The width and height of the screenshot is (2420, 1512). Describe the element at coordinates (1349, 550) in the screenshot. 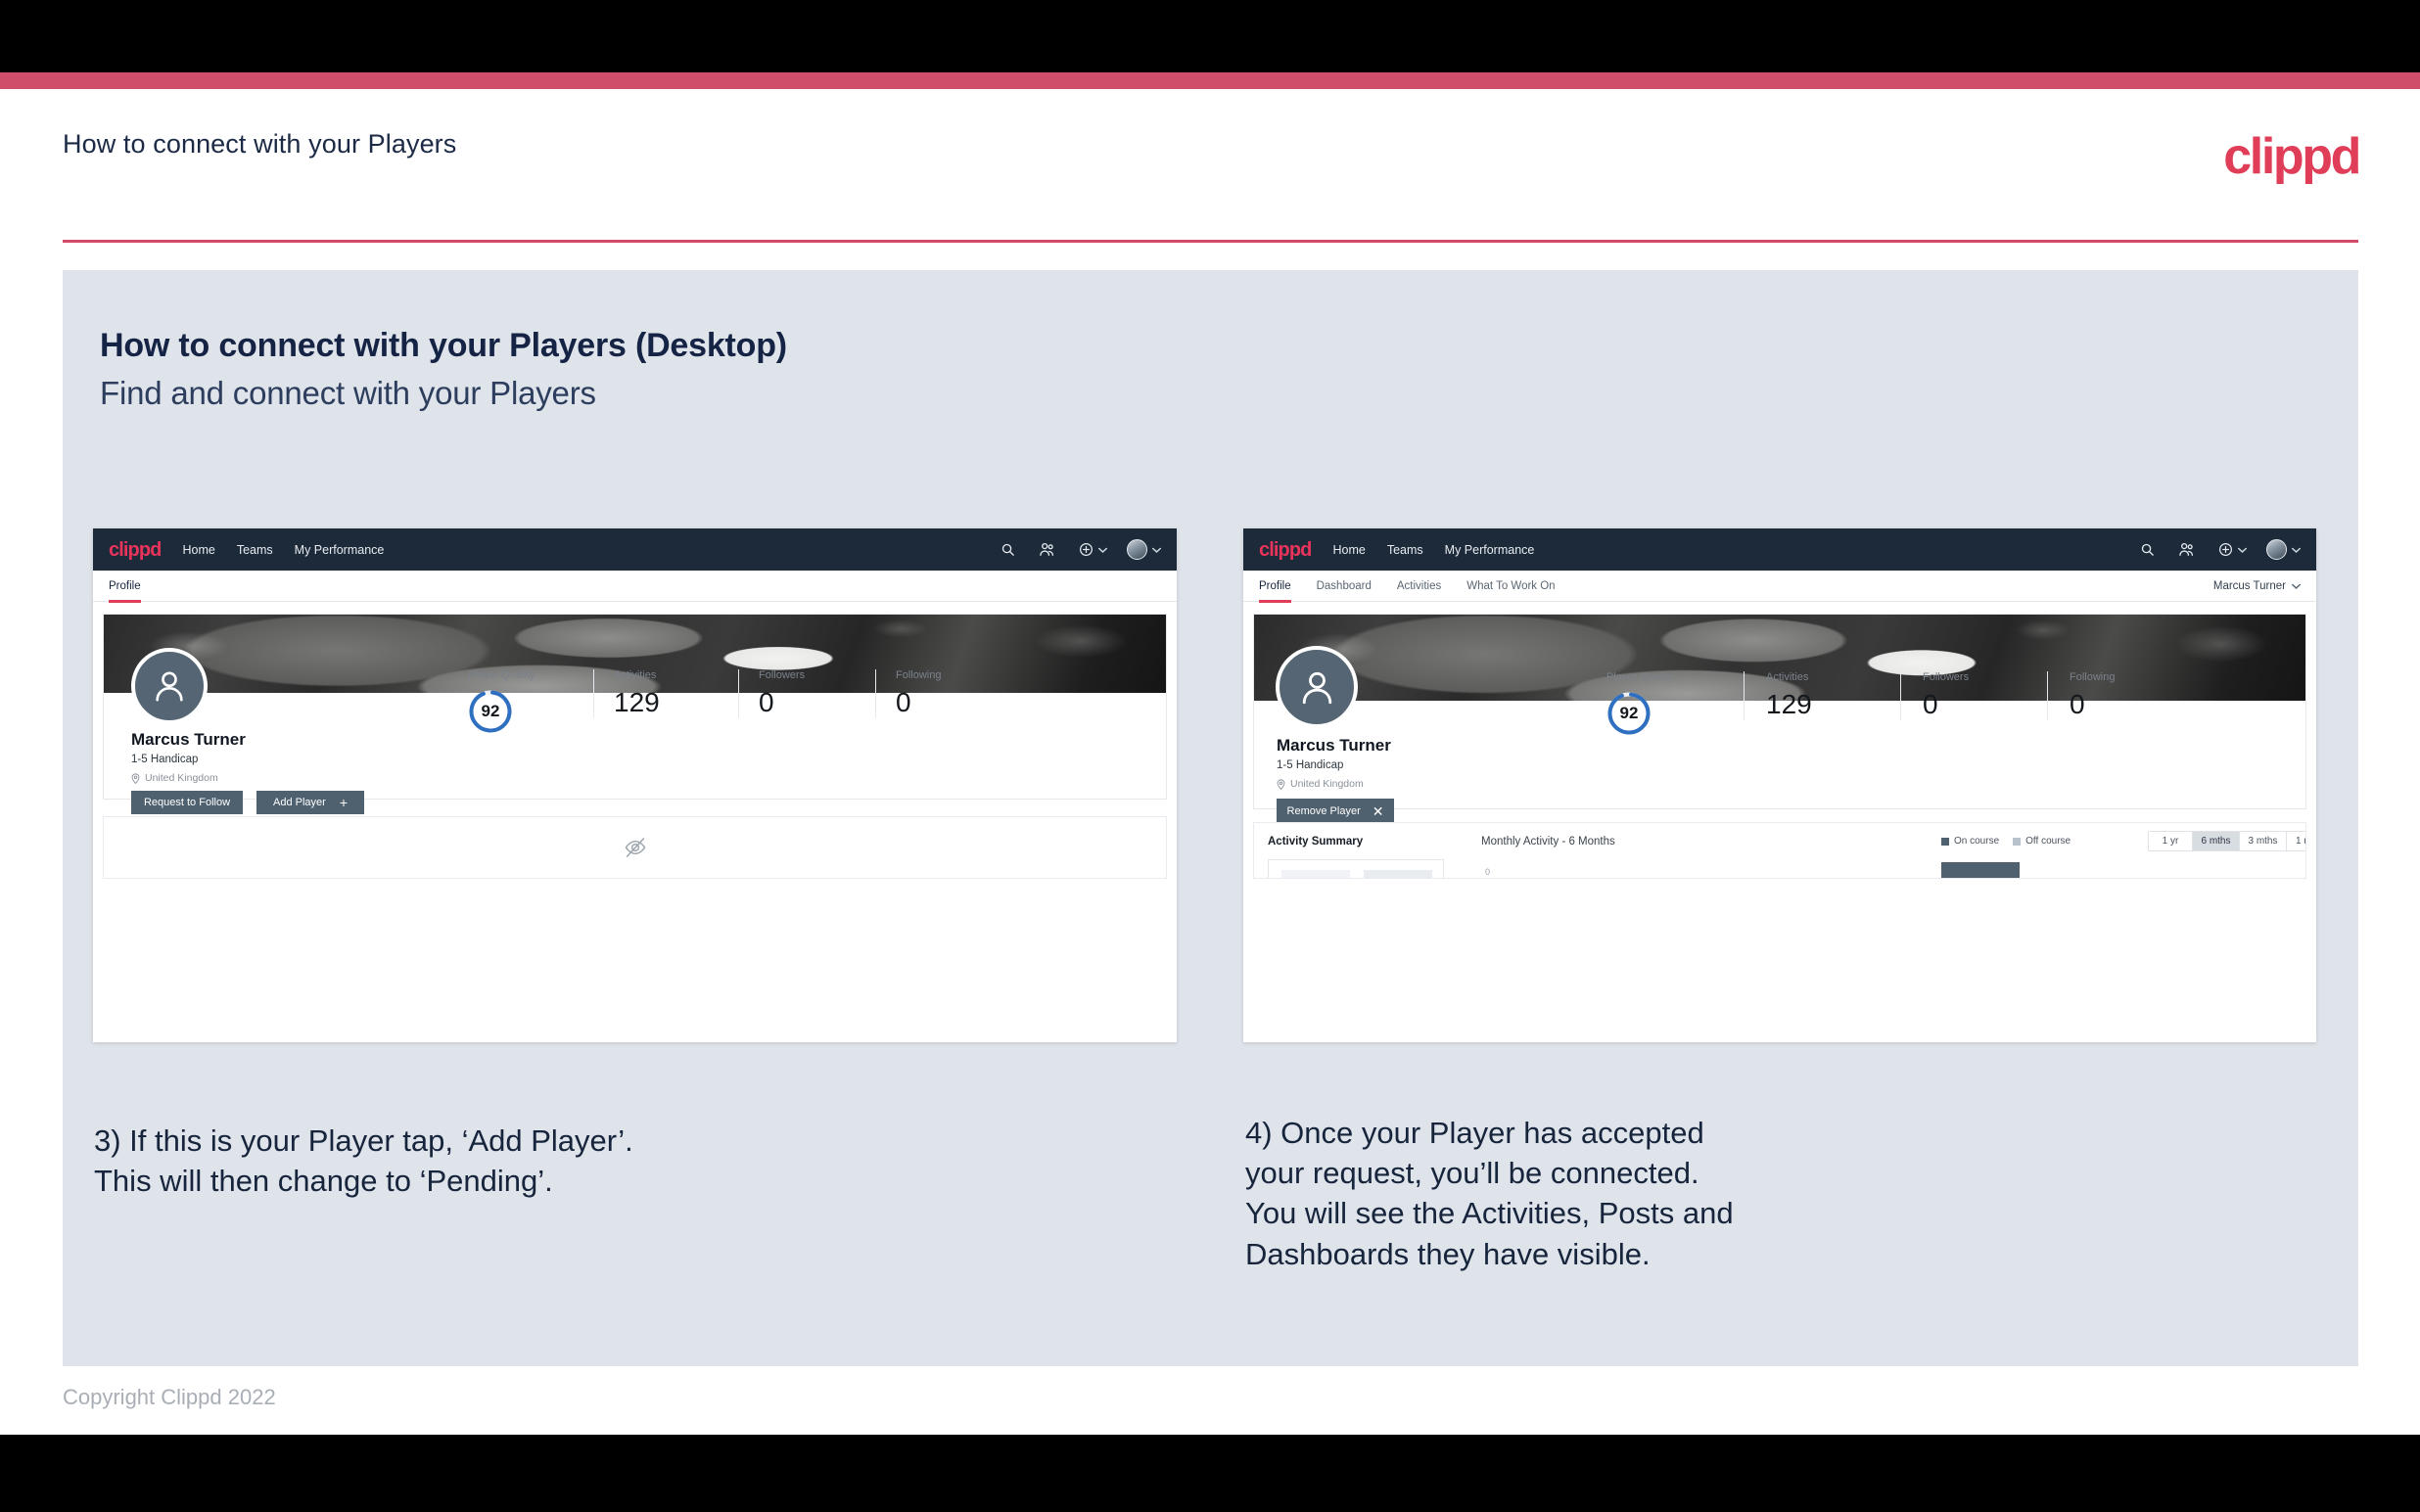

I see `right-nav-home: Home` at that location.